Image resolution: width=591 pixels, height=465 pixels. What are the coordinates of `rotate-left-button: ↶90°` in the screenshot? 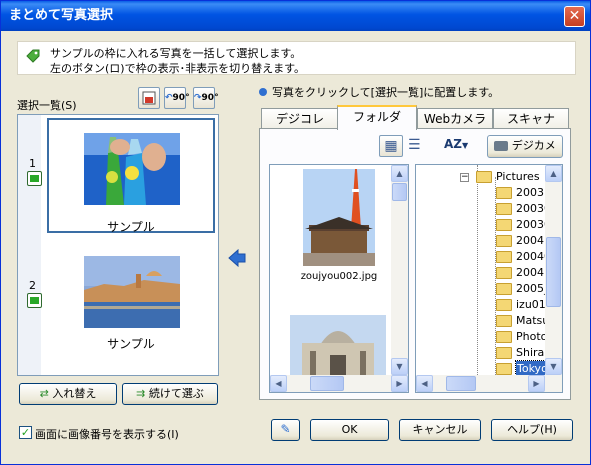 It's located at (177, 98).